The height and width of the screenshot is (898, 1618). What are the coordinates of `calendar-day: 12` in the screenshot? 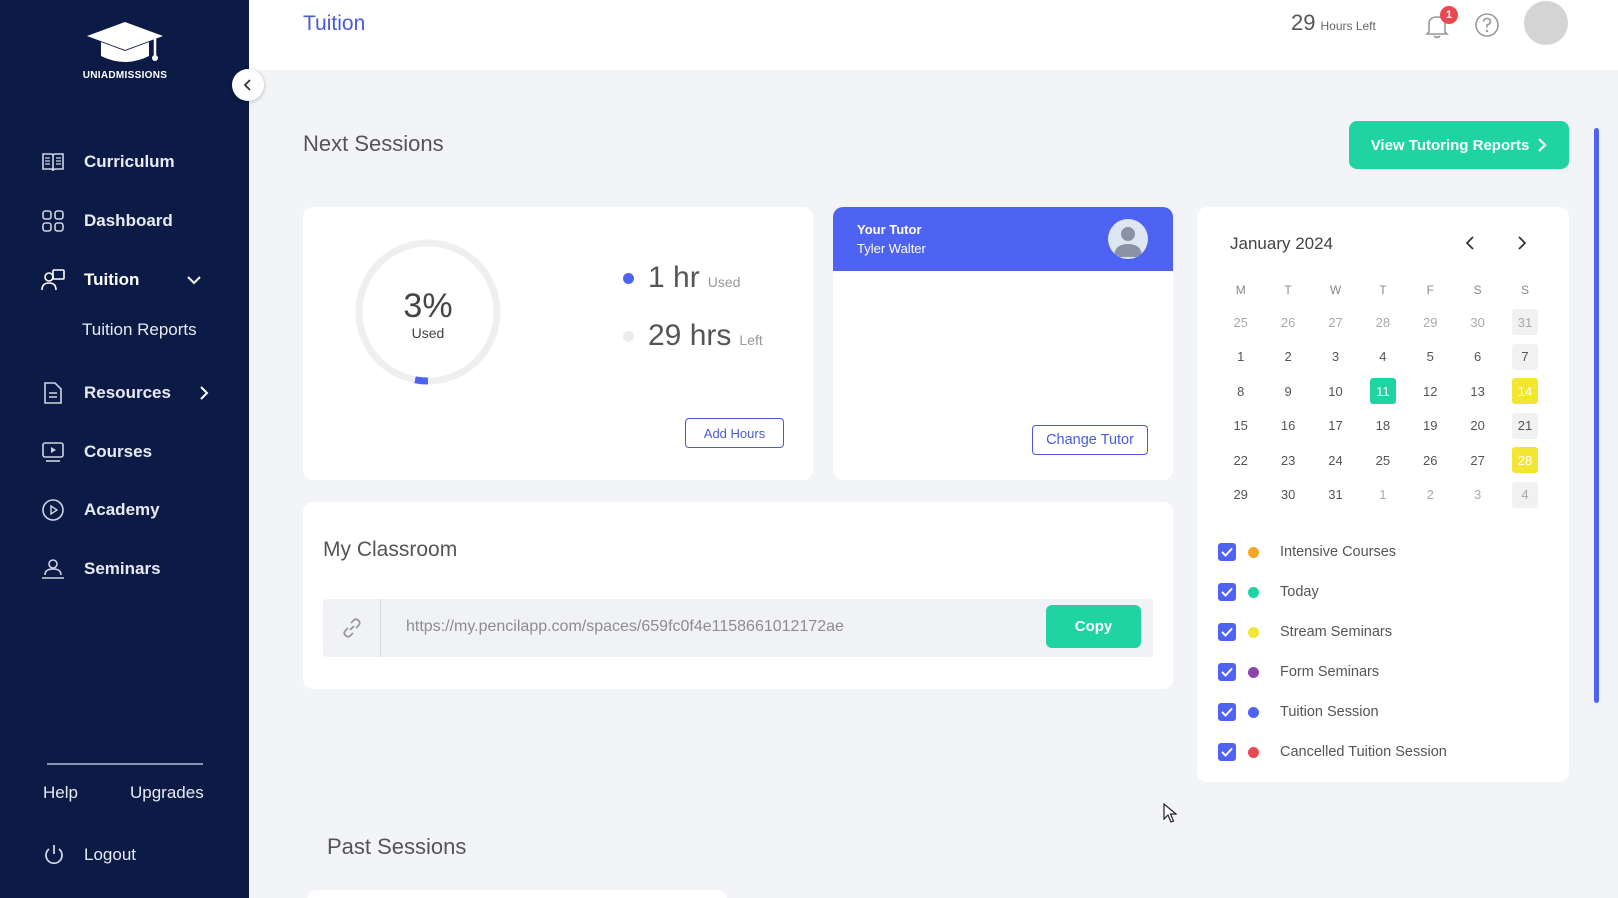 It's located at (1430, 391).